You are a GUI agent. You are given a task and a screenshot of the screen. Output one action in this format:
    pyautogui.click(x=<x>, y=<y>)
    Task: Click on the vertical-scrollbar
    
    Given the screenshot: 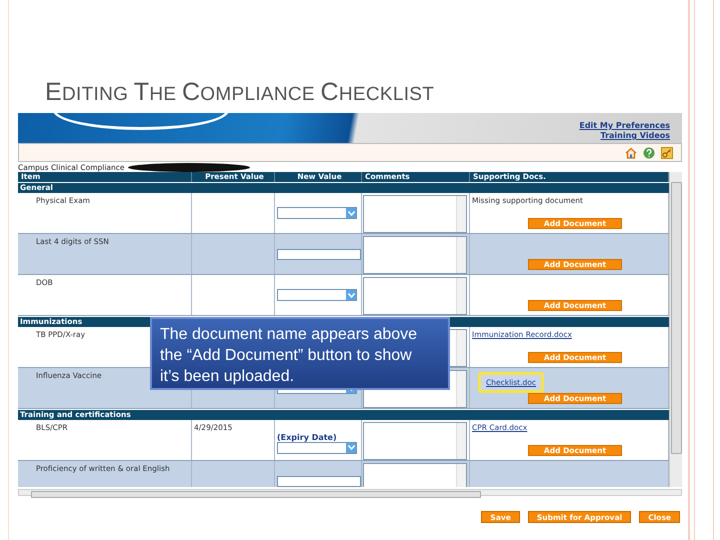 What is the action you would take?
    pyautogui.click(x=675, y=329)
    